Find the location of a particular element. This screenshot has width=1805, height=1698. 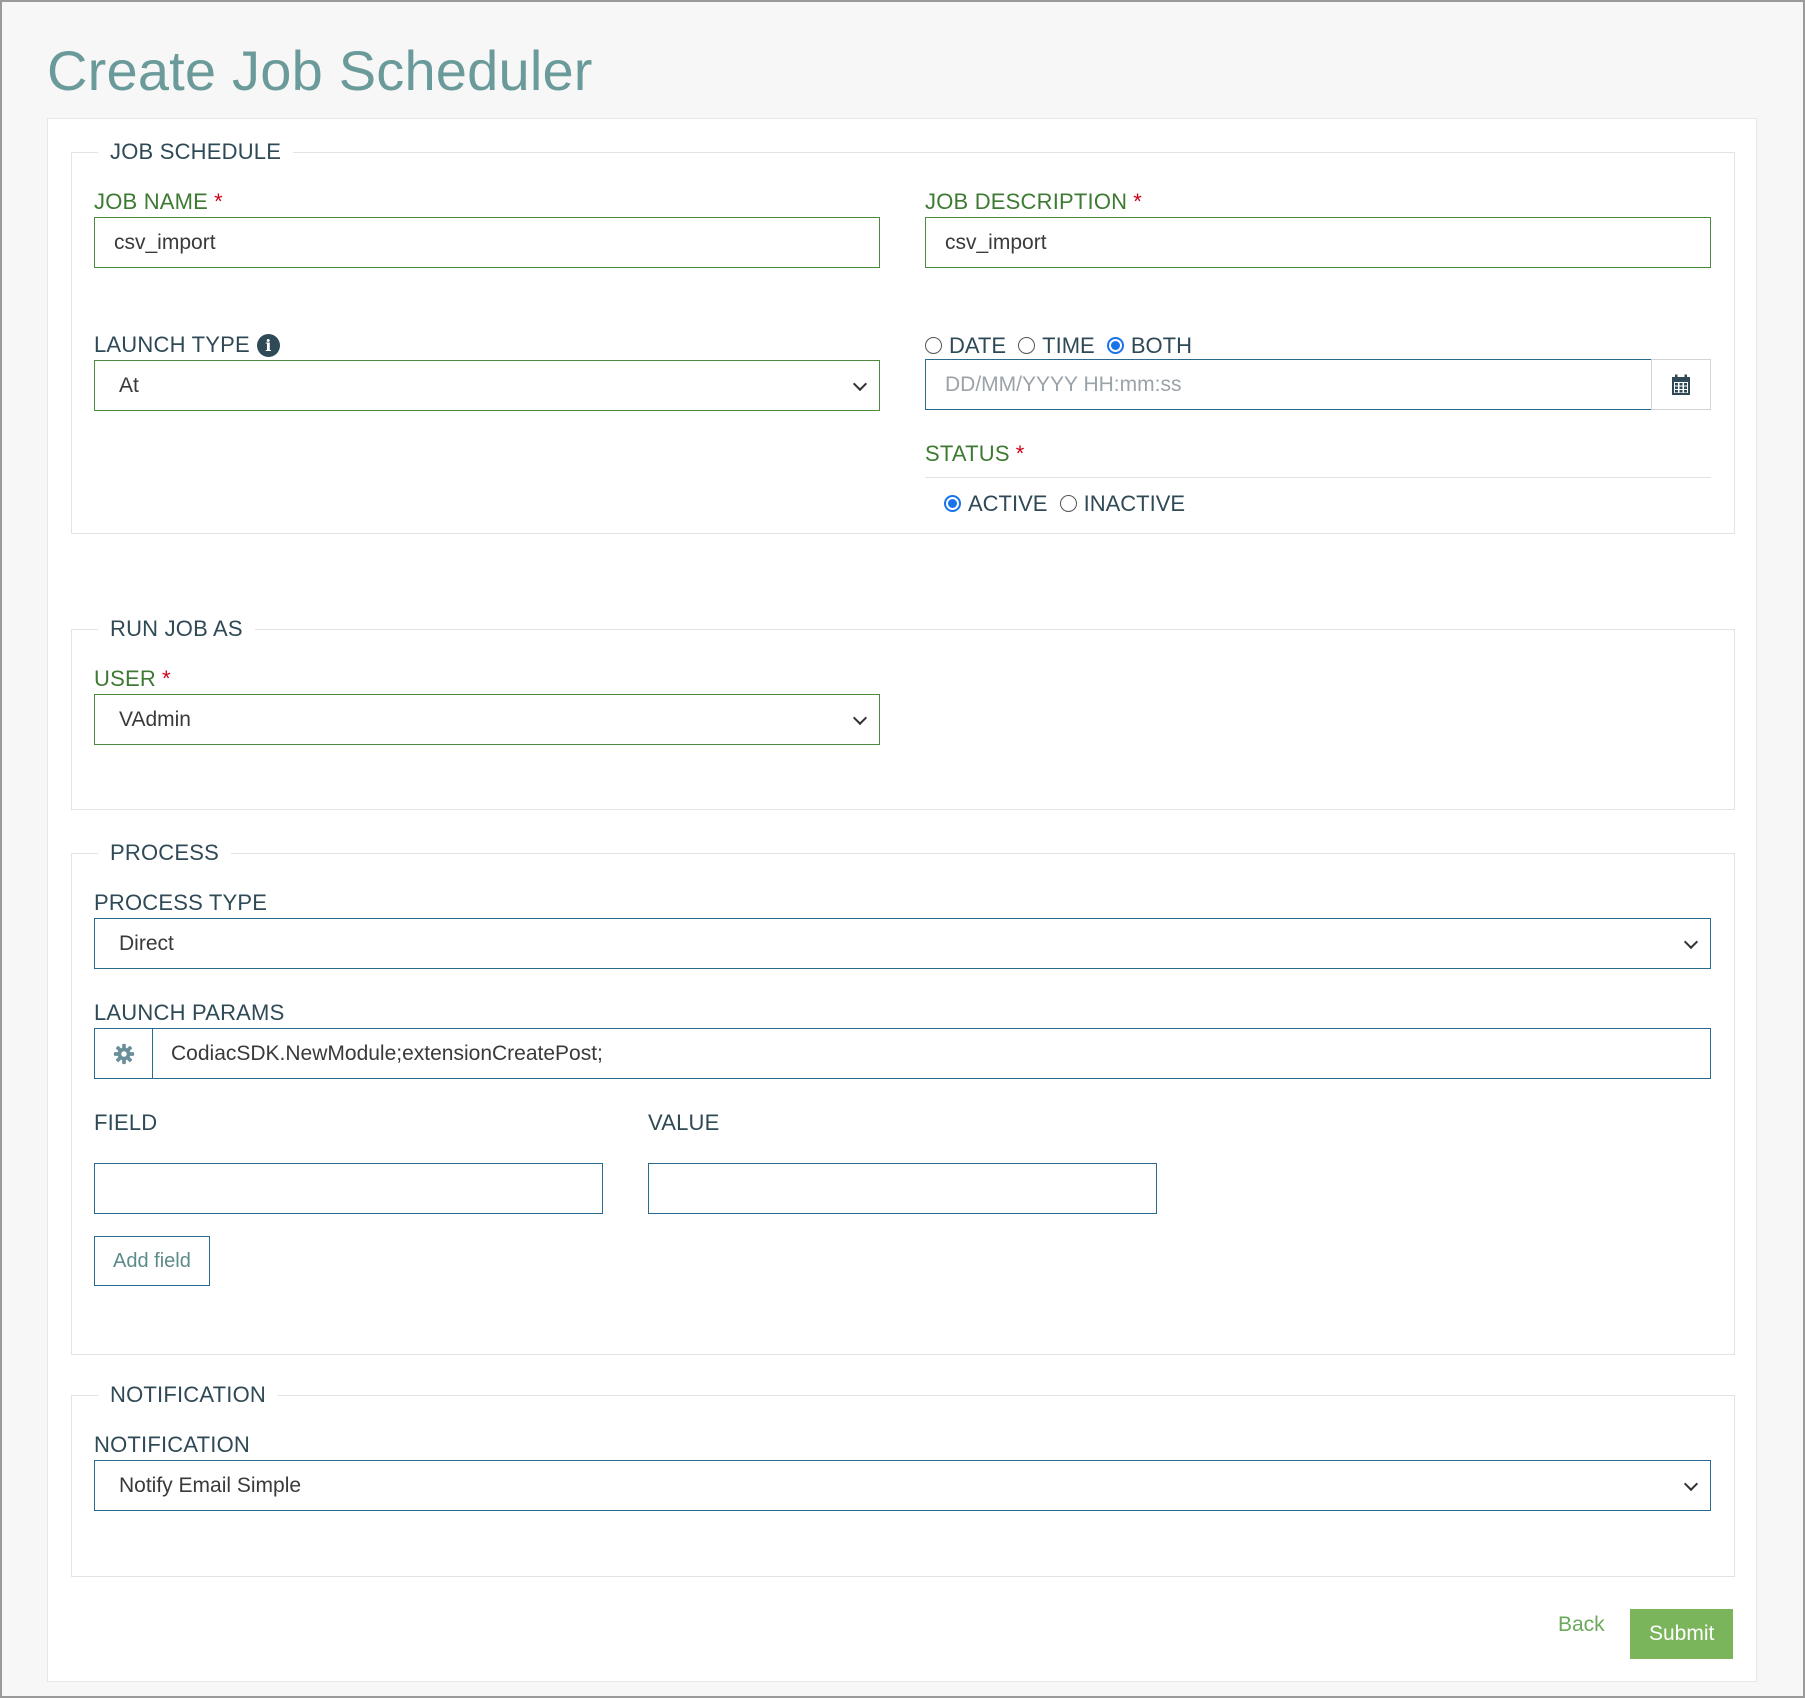

both-radio-label: BOTH is located at coordinates (1161, 345).